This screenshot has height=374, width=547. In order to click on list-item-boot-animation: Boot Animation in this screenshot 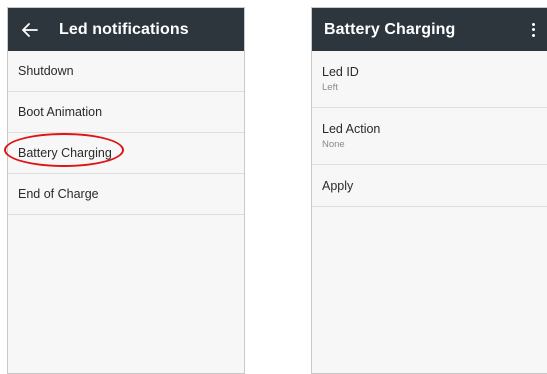, I will do `click(126, 112)`.